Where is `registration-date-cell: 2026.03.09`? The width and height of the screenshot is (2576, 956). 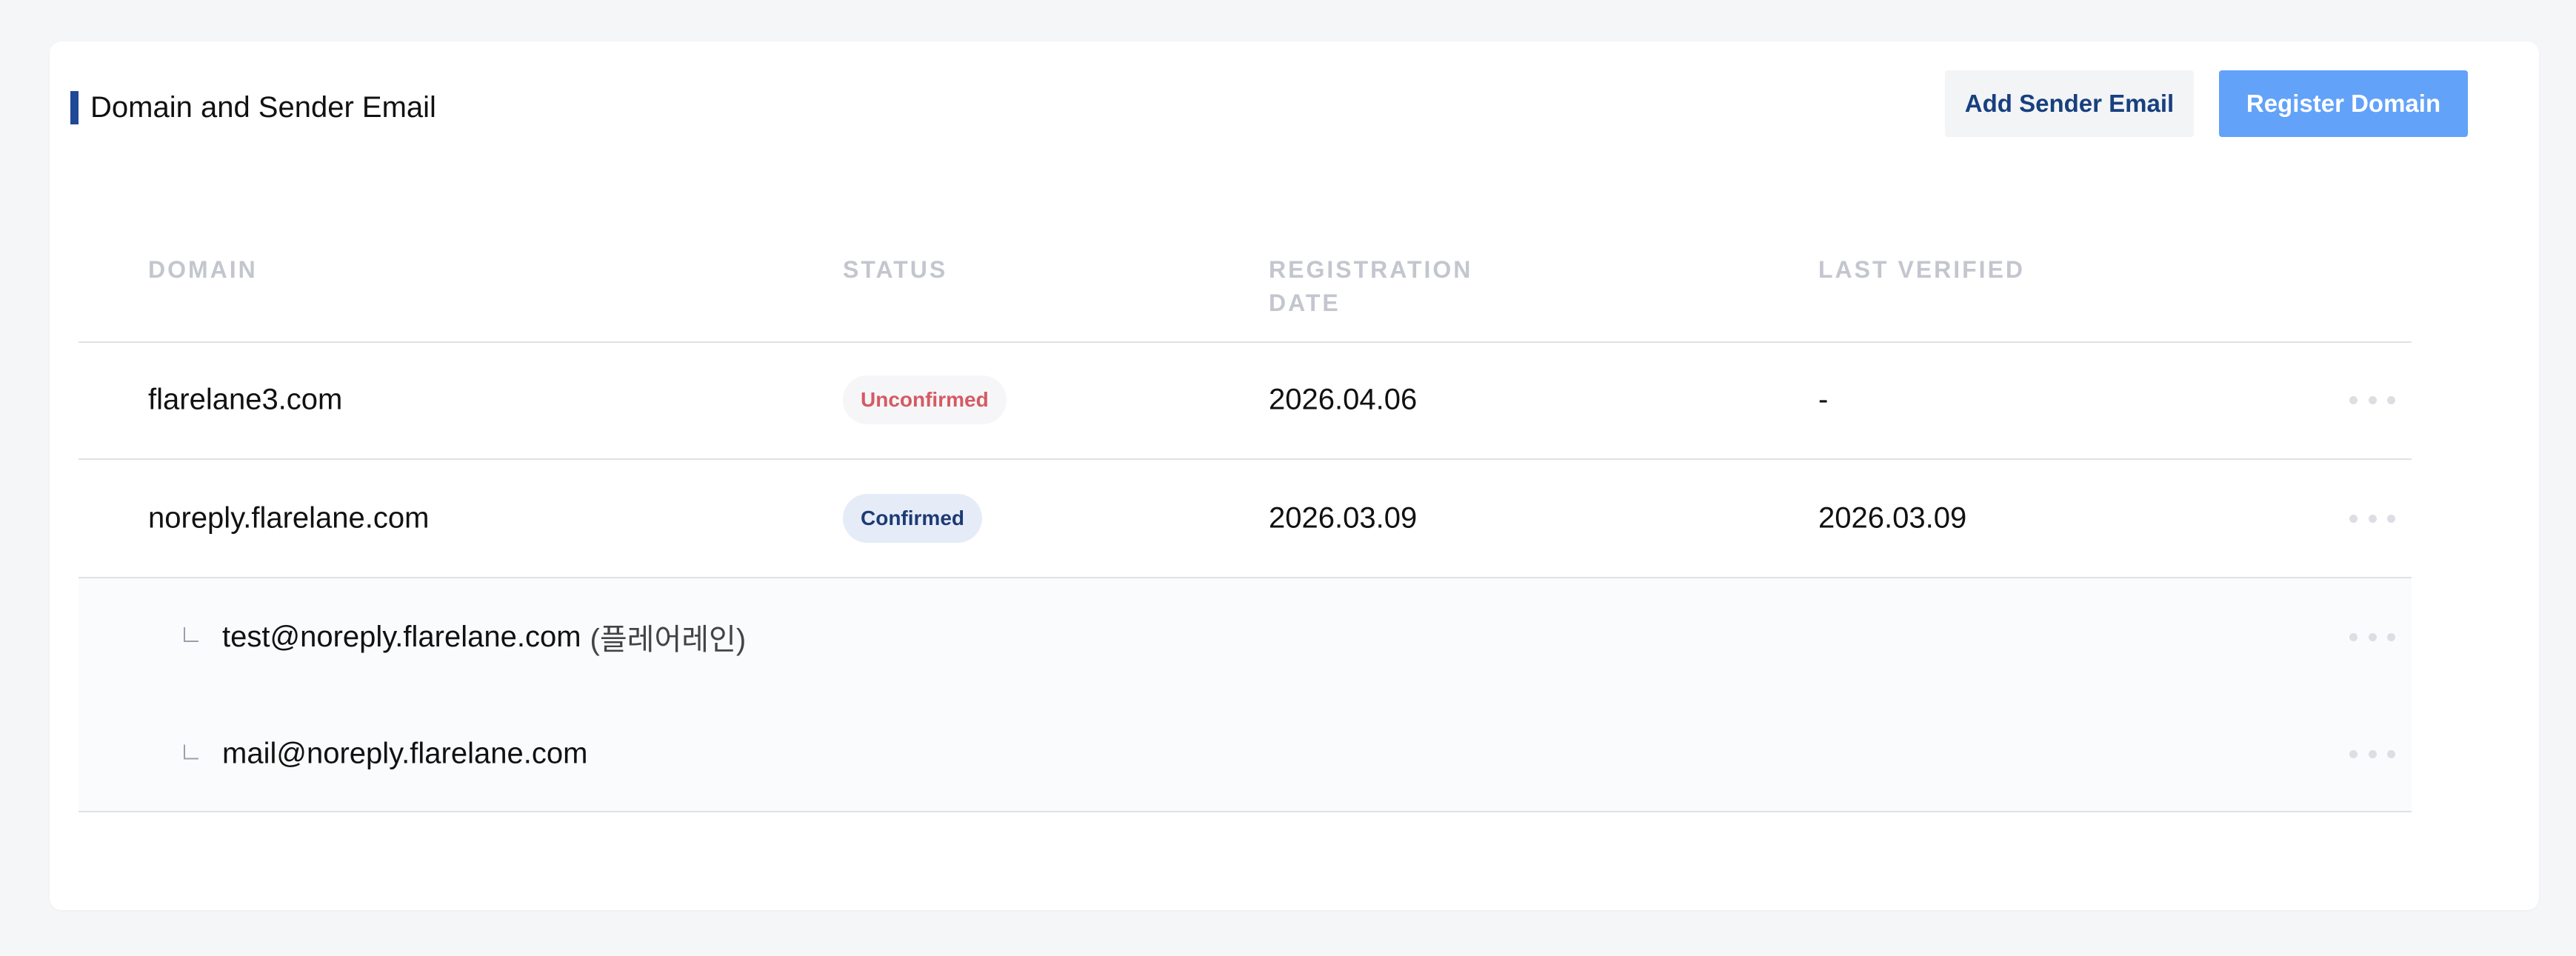 registration-date-cell: 2026.03.09 is located at coordinates (1343, 518).